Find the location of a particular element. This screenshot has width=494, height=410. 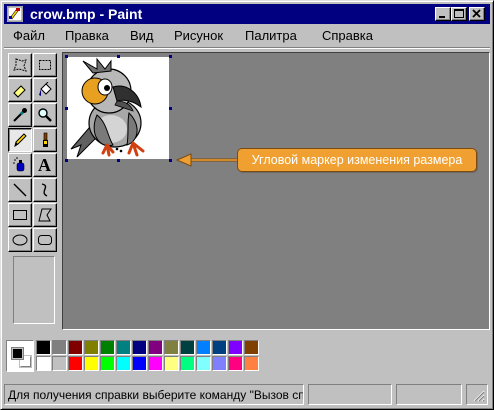

text-icon: A is located at coordinates (44, 165).